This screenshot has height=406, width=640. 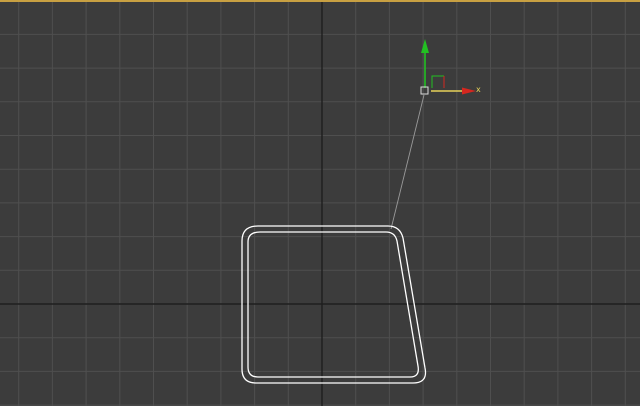 What do you see at coordinates (424, 90) in the screenshot?
I see `pivot-point-icon` at bounding box center [424, 90].